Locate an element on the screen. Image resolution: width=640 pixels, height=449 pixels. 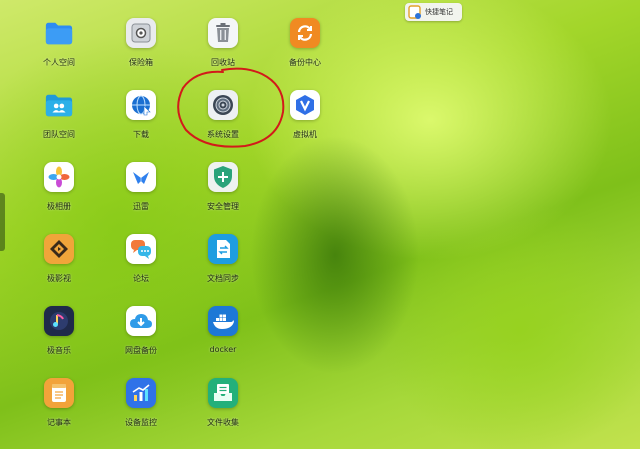
app-team-space: 团队空间 is located at coordinates (59, 121).